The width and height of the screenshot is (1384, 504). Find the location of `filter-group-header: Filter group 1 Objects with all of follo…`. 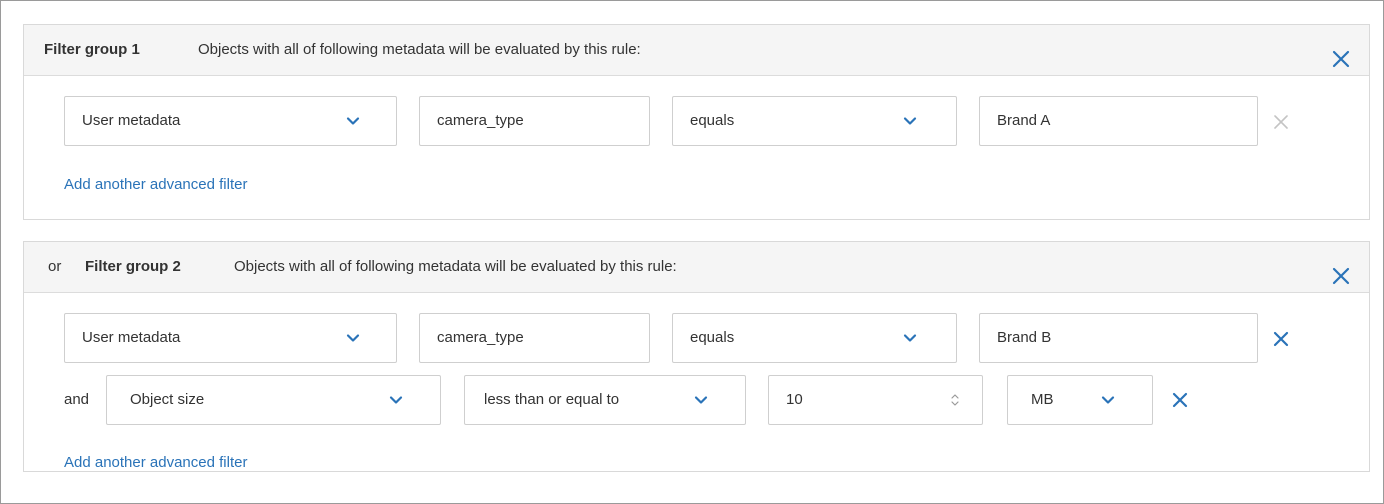

filter-group-header: Filter group 1 Objects with all of follo… is located at coordinates (696, 50).